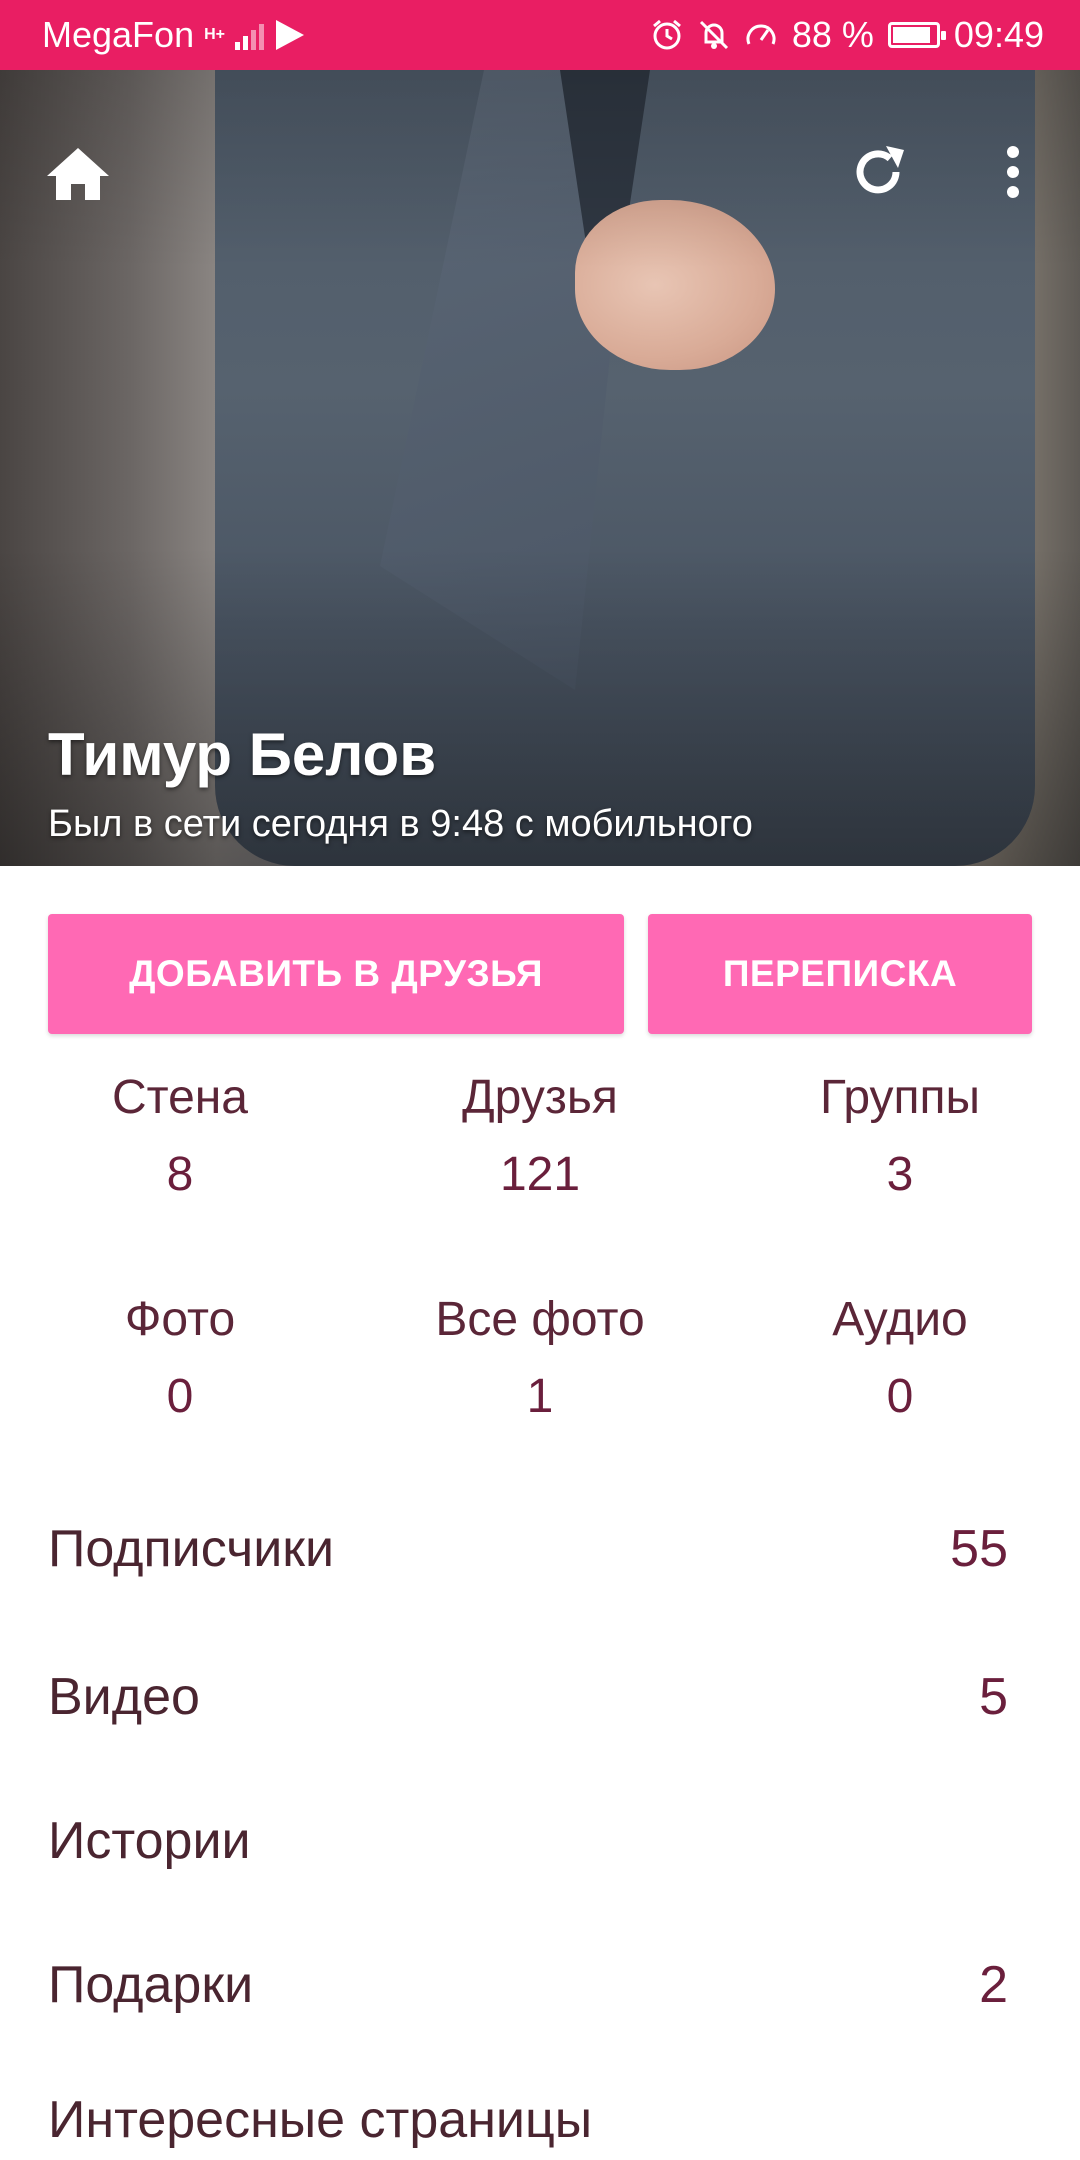  I want to click on status-left: MegaFon H+, so click(174, 35).